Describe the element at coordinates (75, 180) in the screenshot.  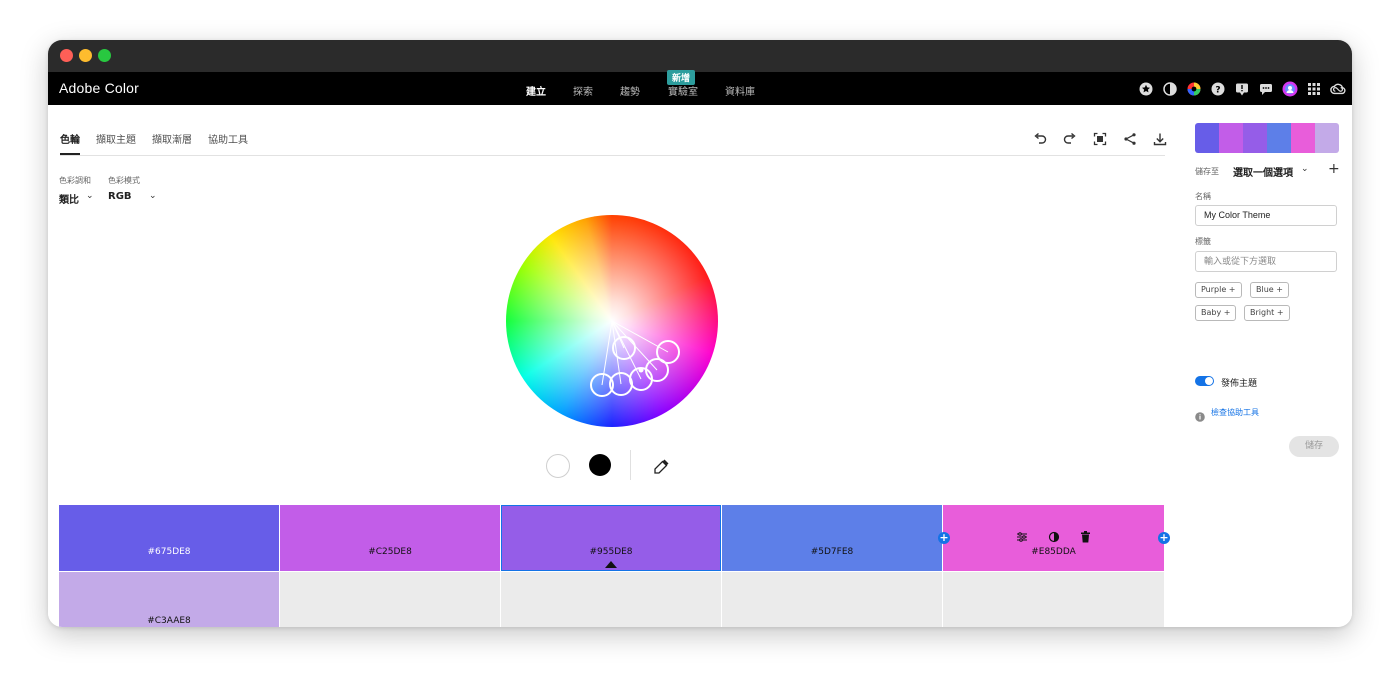
I see `harmony-label: 色彩調和` at that location.